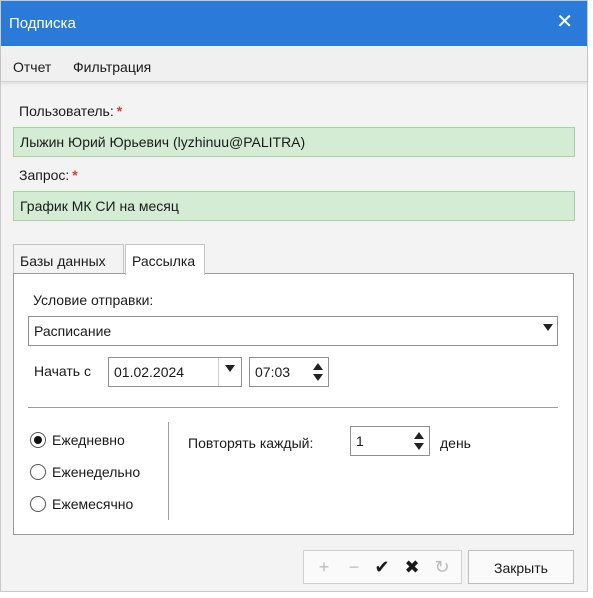 This screenshot has height=598, width=593. What do you see at coordinates (521, 567) in the screenshot?
I see `close-button: Закрыть` at bounding box center [521, 567].